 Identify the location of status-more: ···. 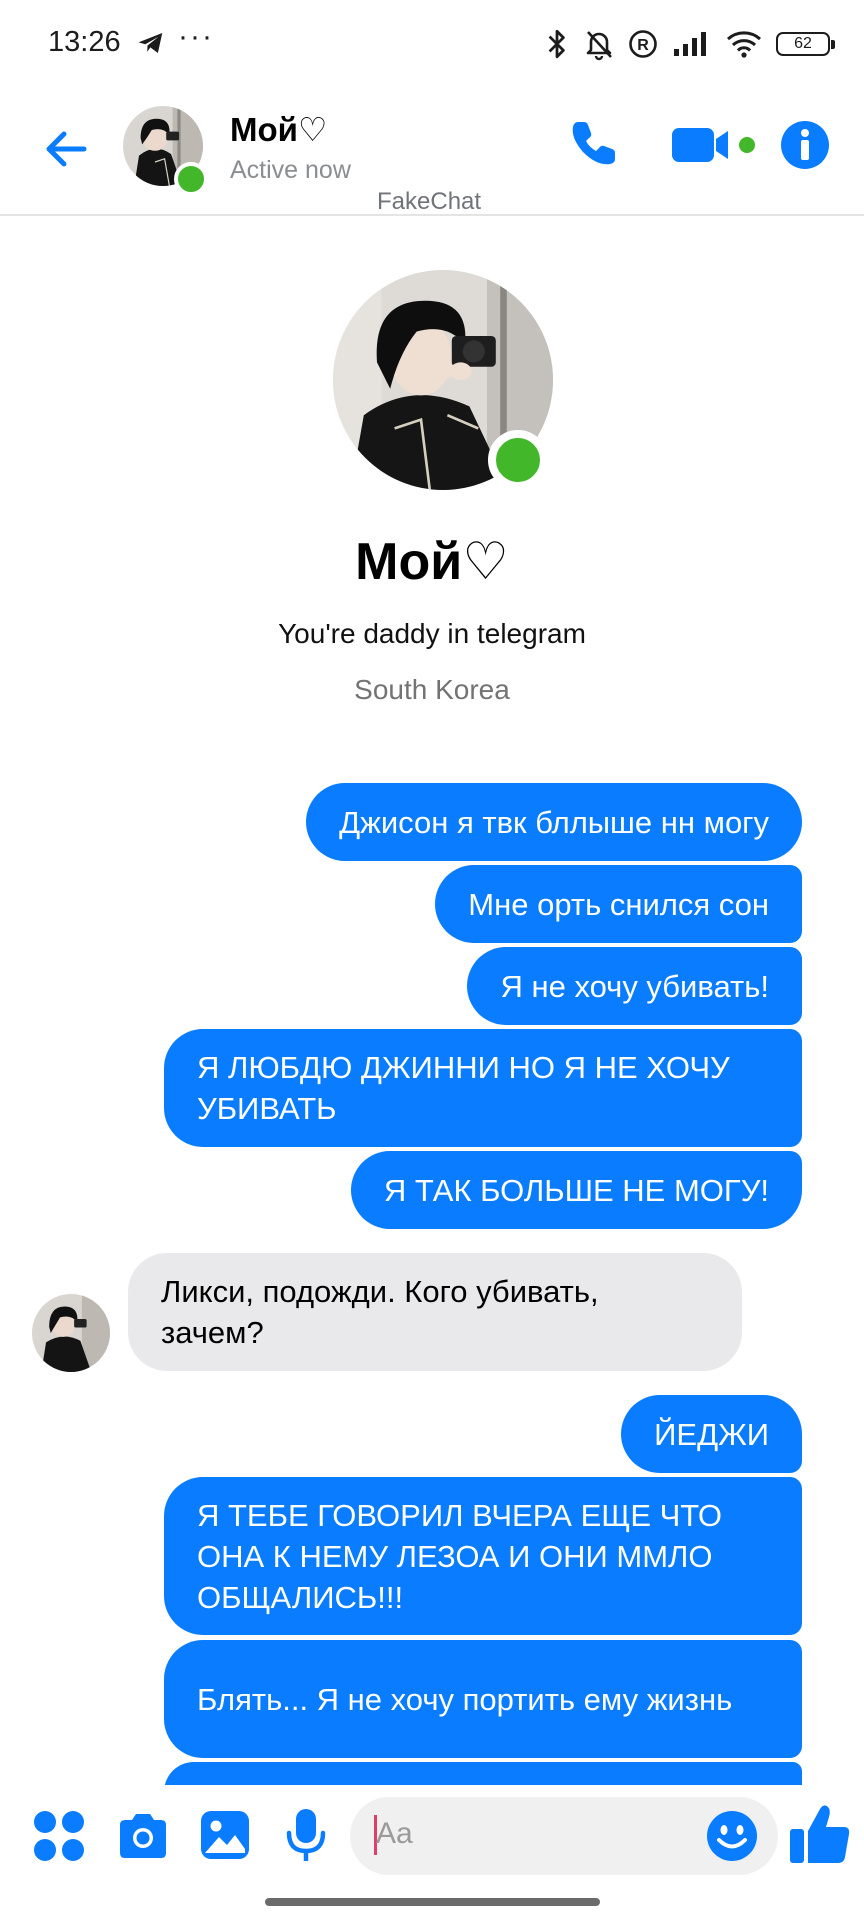
(196, 36).